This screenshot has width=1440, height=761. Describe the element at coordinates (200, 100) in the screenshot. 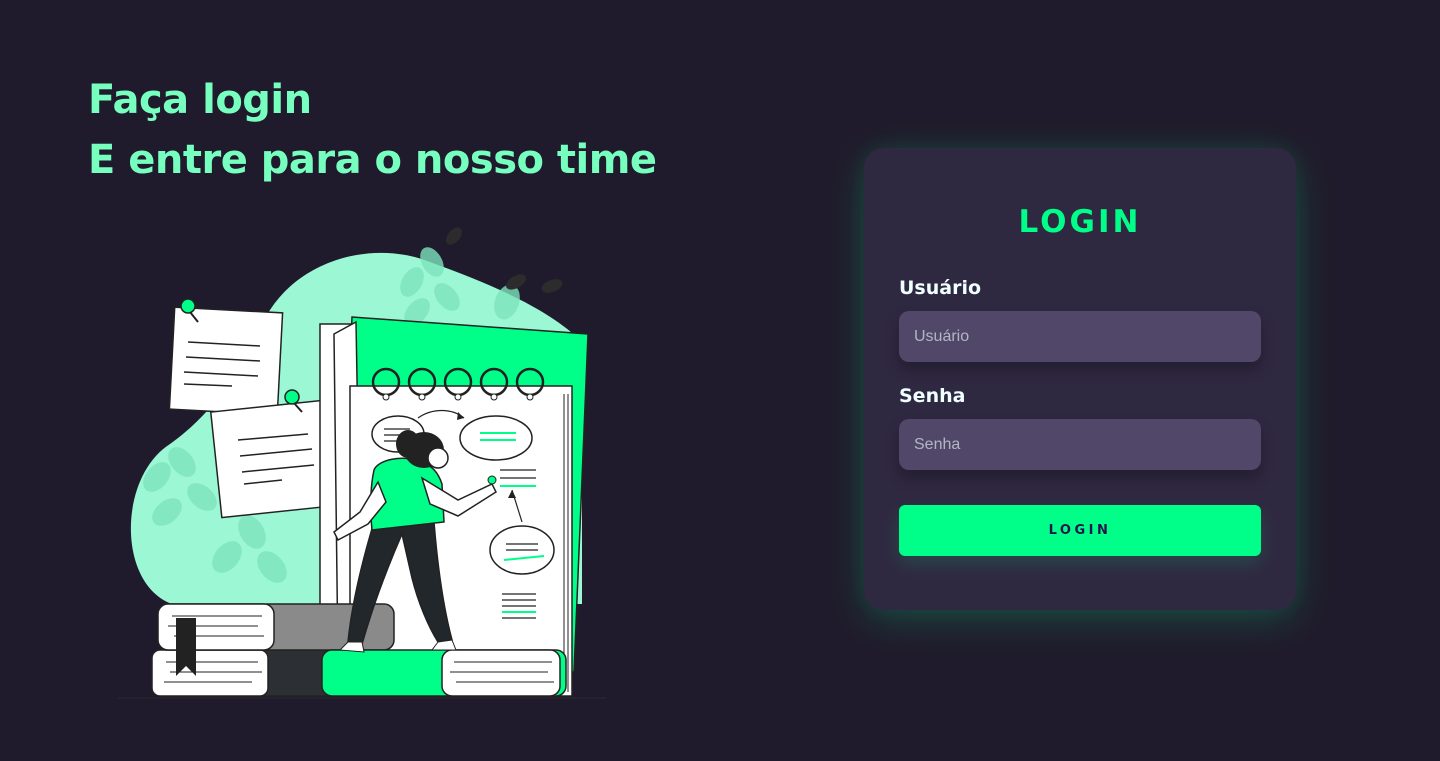

I see `headline-line-1: Faça login` at that location.